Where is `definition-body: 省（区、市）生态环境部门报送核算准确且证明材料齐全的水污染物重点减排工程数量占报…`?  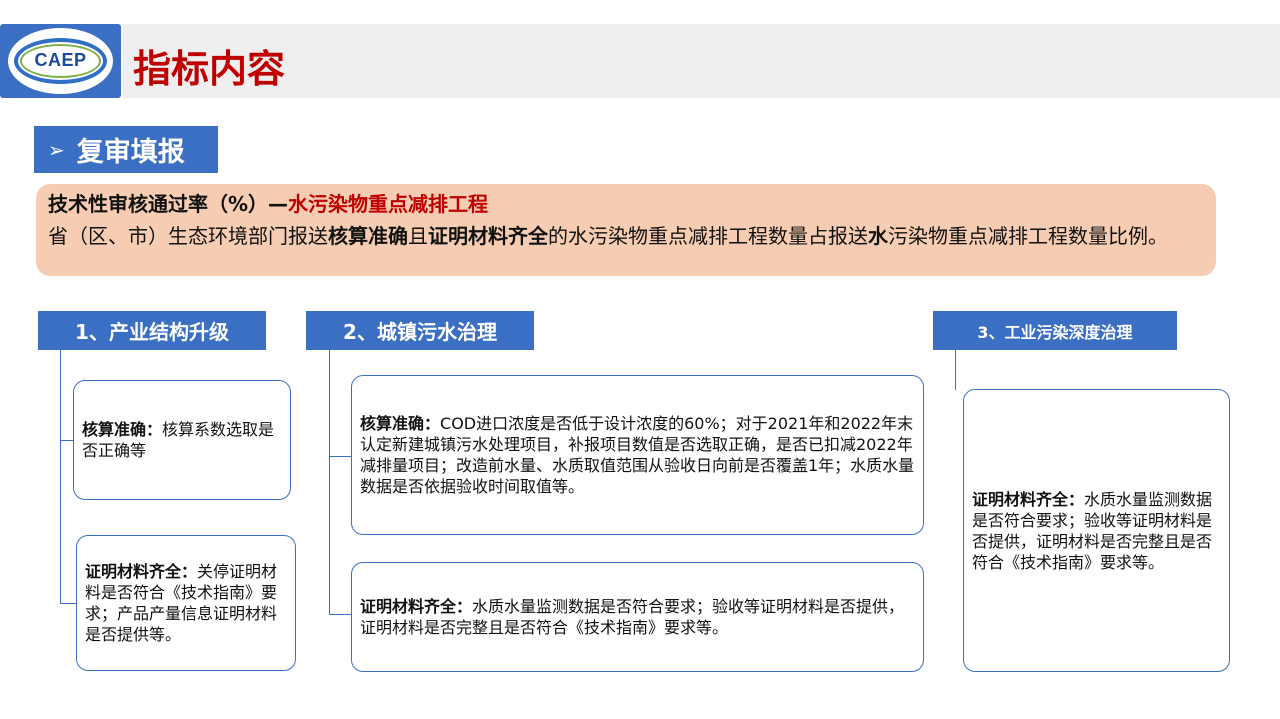 definition-body: 省（区、市）生态环境部门报送核算准确且证明材料齐全的水污染物重点减排工程数量占报… is located at coordinates (628, 236).